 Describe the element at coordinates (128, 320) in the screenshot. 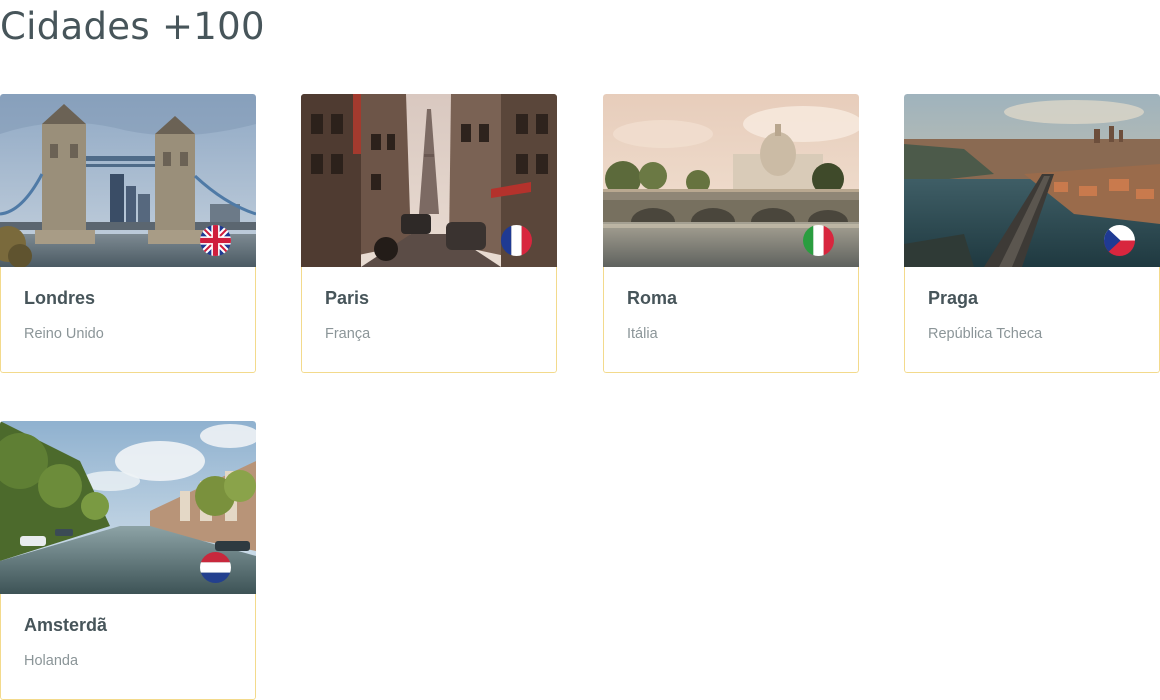

I see `city-card-body: Londres Reino Unido` at that location.